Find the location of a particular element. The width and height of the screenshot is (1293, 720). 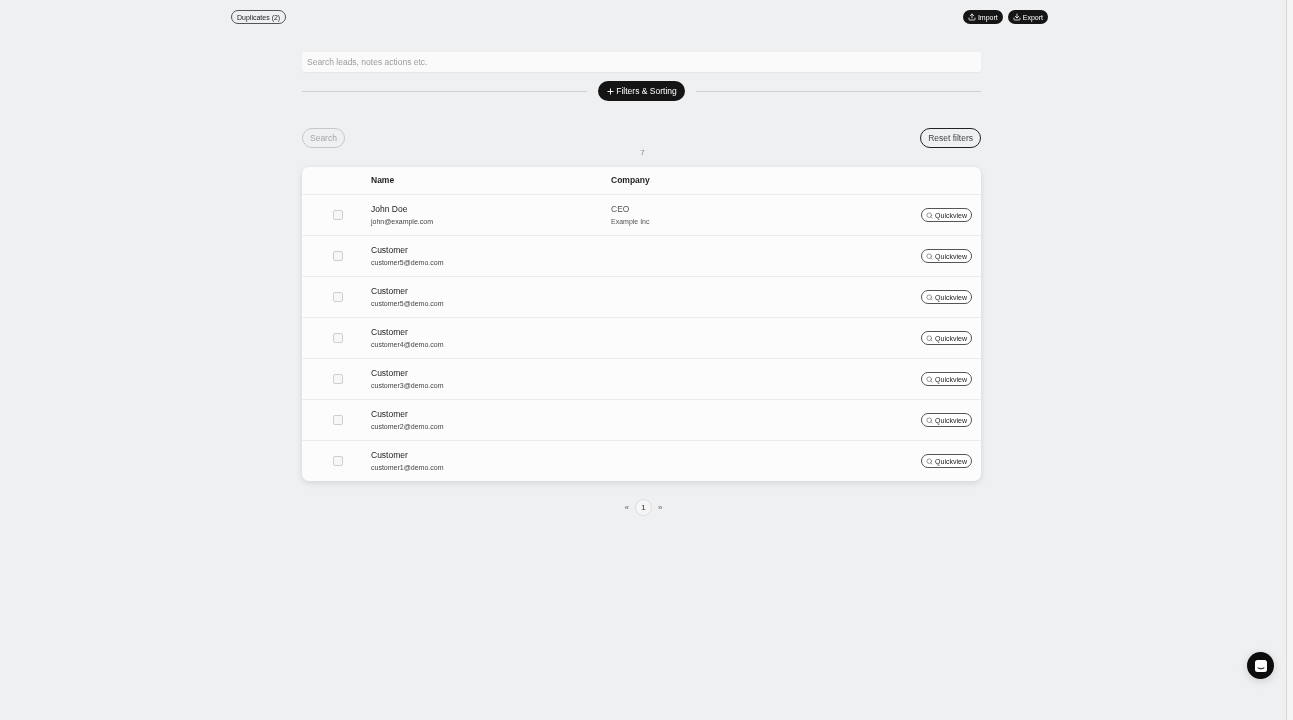

column-header: Name is located at coordinates (383, 180).